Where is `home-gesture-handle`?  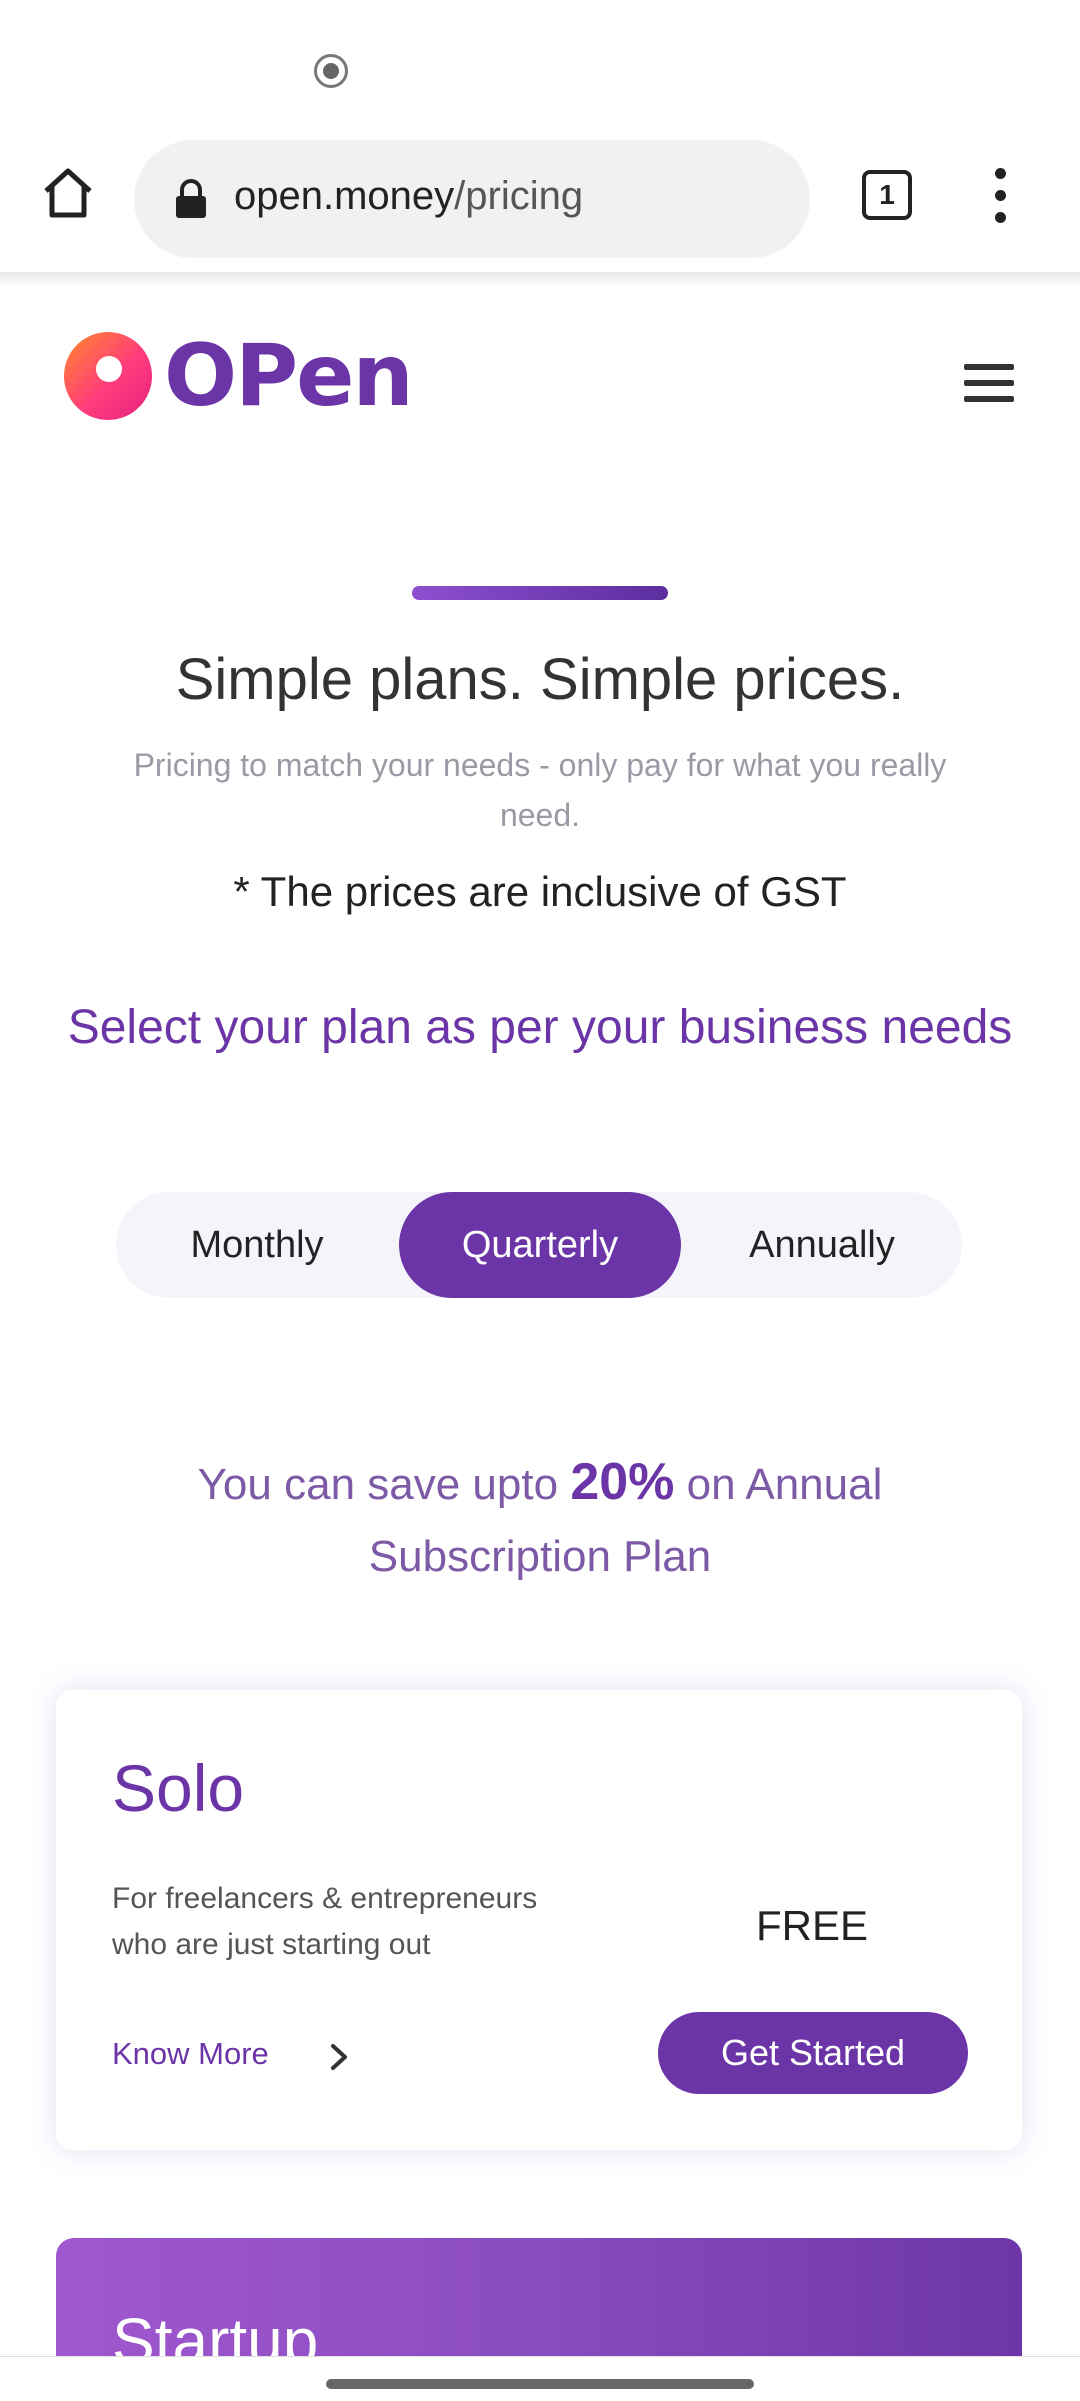
home-gesture-handle is located at coordinates (540, 2384).